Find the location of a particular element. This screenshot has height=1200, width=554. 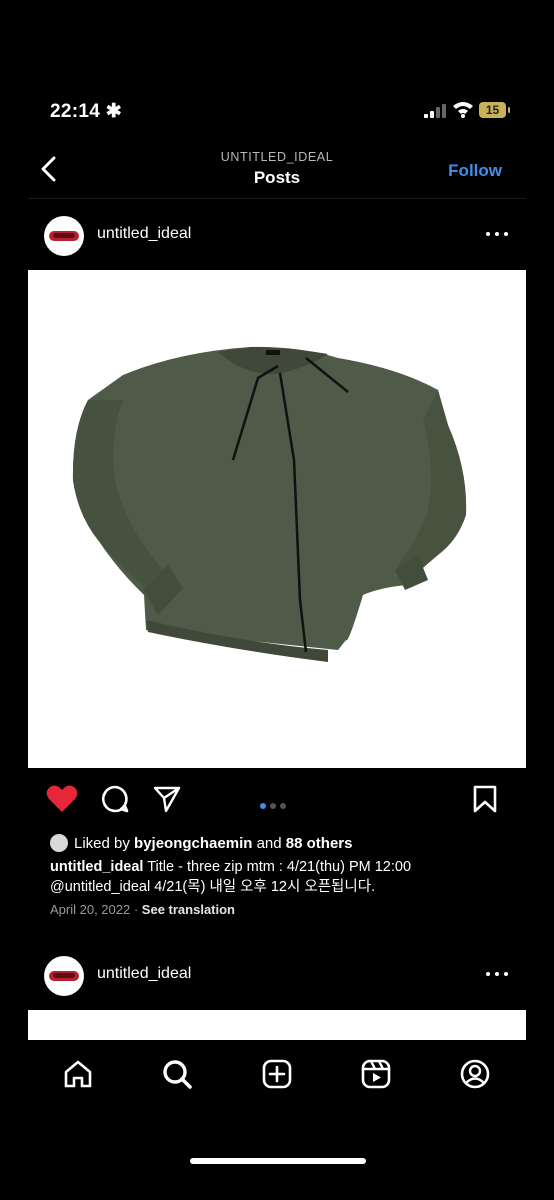

see-translation-link: See translation is located at coordinates (188, 909).